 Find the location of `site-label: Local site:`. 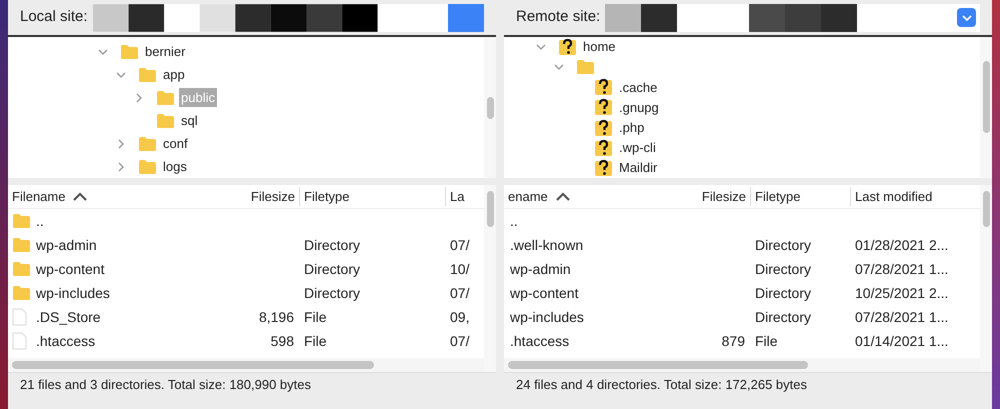

site-label: Local site: is located at coordinates (54, 17).